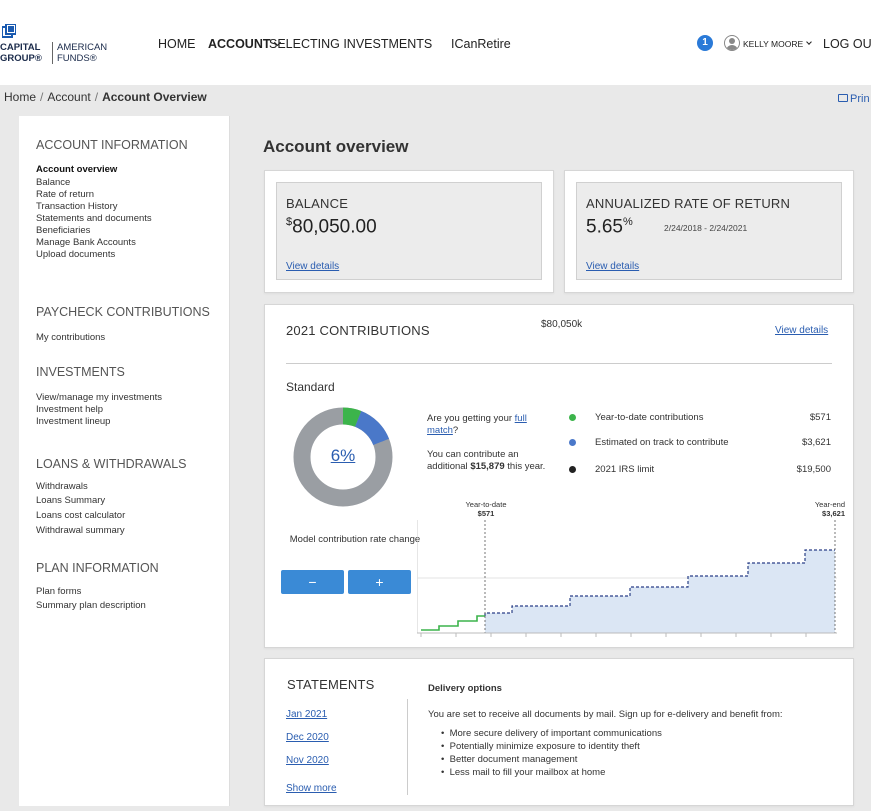 This screenshot has height=811, width=871. What do you see at coordinates (829, 504) in the screenshot?
I see `chart-ye-label: Year-end` at bounding box center [829, 504].